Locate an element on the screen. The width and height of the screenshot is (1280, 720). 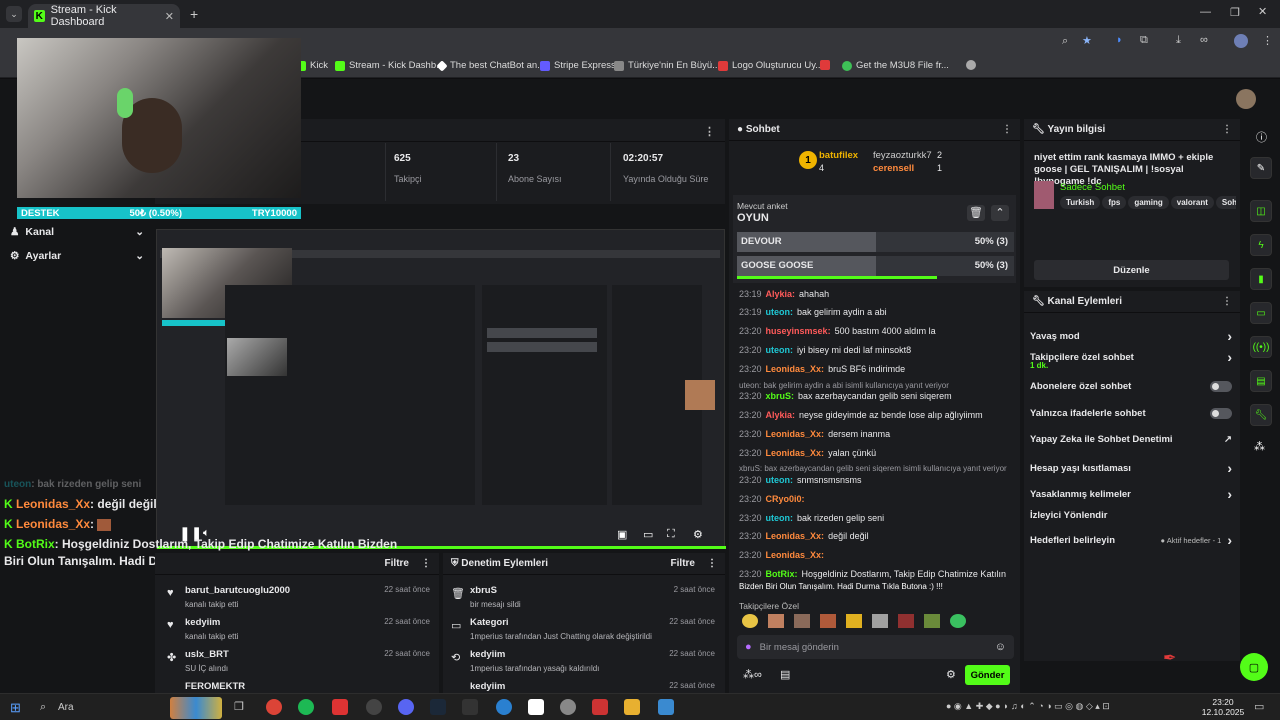
search-icon: ⌕ is located at coordinates (43, 707).